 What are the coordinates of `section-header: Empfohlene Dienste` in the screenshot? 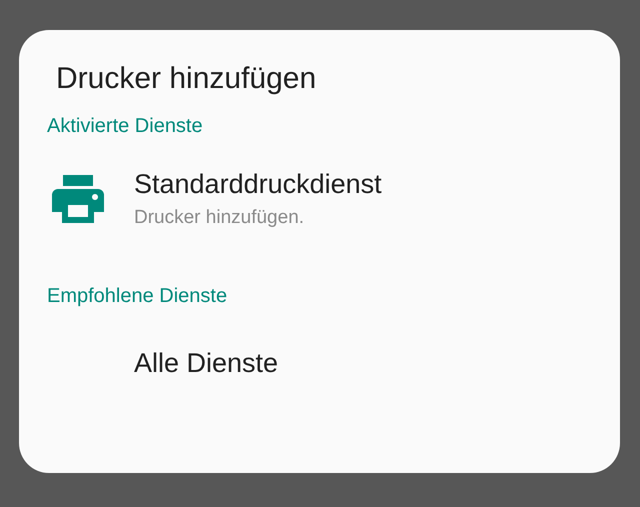 It's located at (137, 296).